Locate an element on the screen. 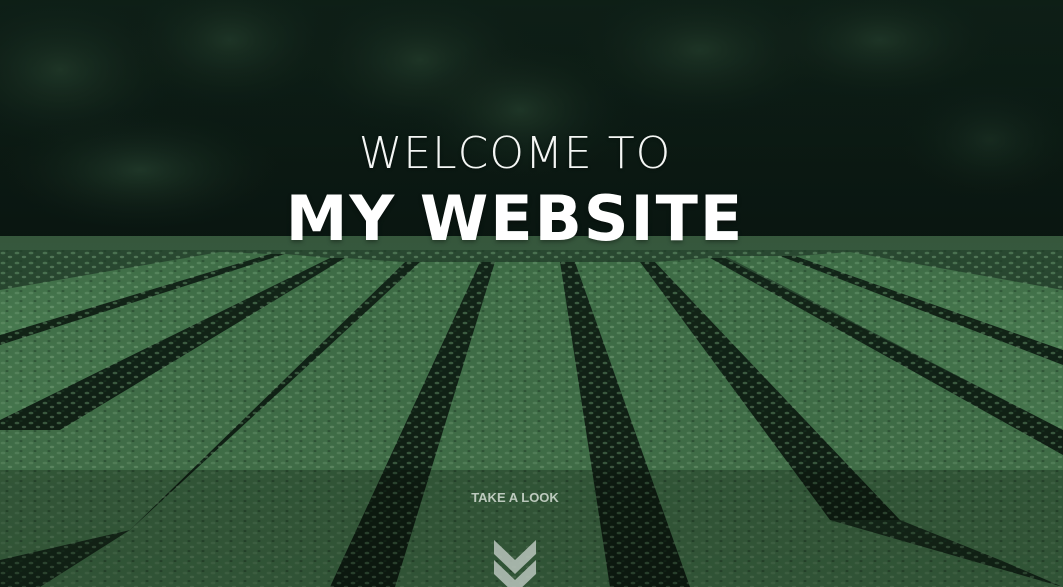  double-chevron-down-icon is located at coordinates (515, 562).